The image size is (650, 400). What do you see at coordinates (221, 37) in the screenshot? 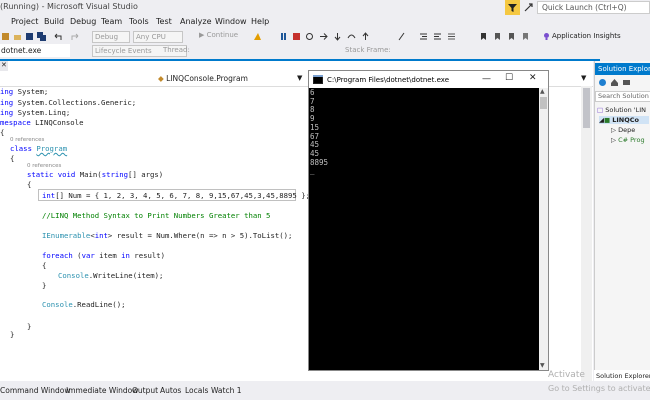
I see `continue-button: ▶ Continue` at bounding box center [221, 37].